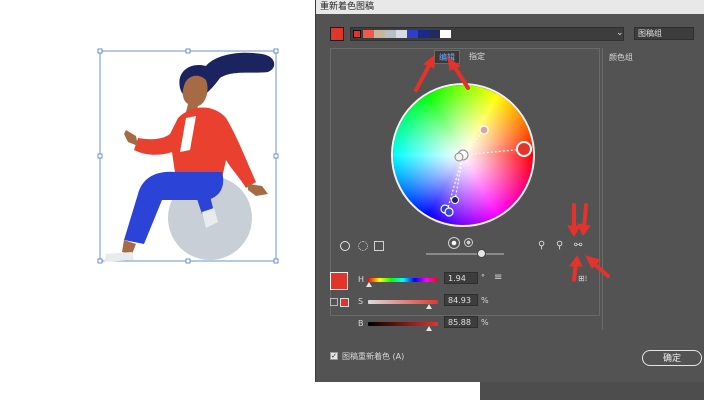 This screenshot has width=704, height=400. I want to click on left-hand-shape, so click(131, 138).